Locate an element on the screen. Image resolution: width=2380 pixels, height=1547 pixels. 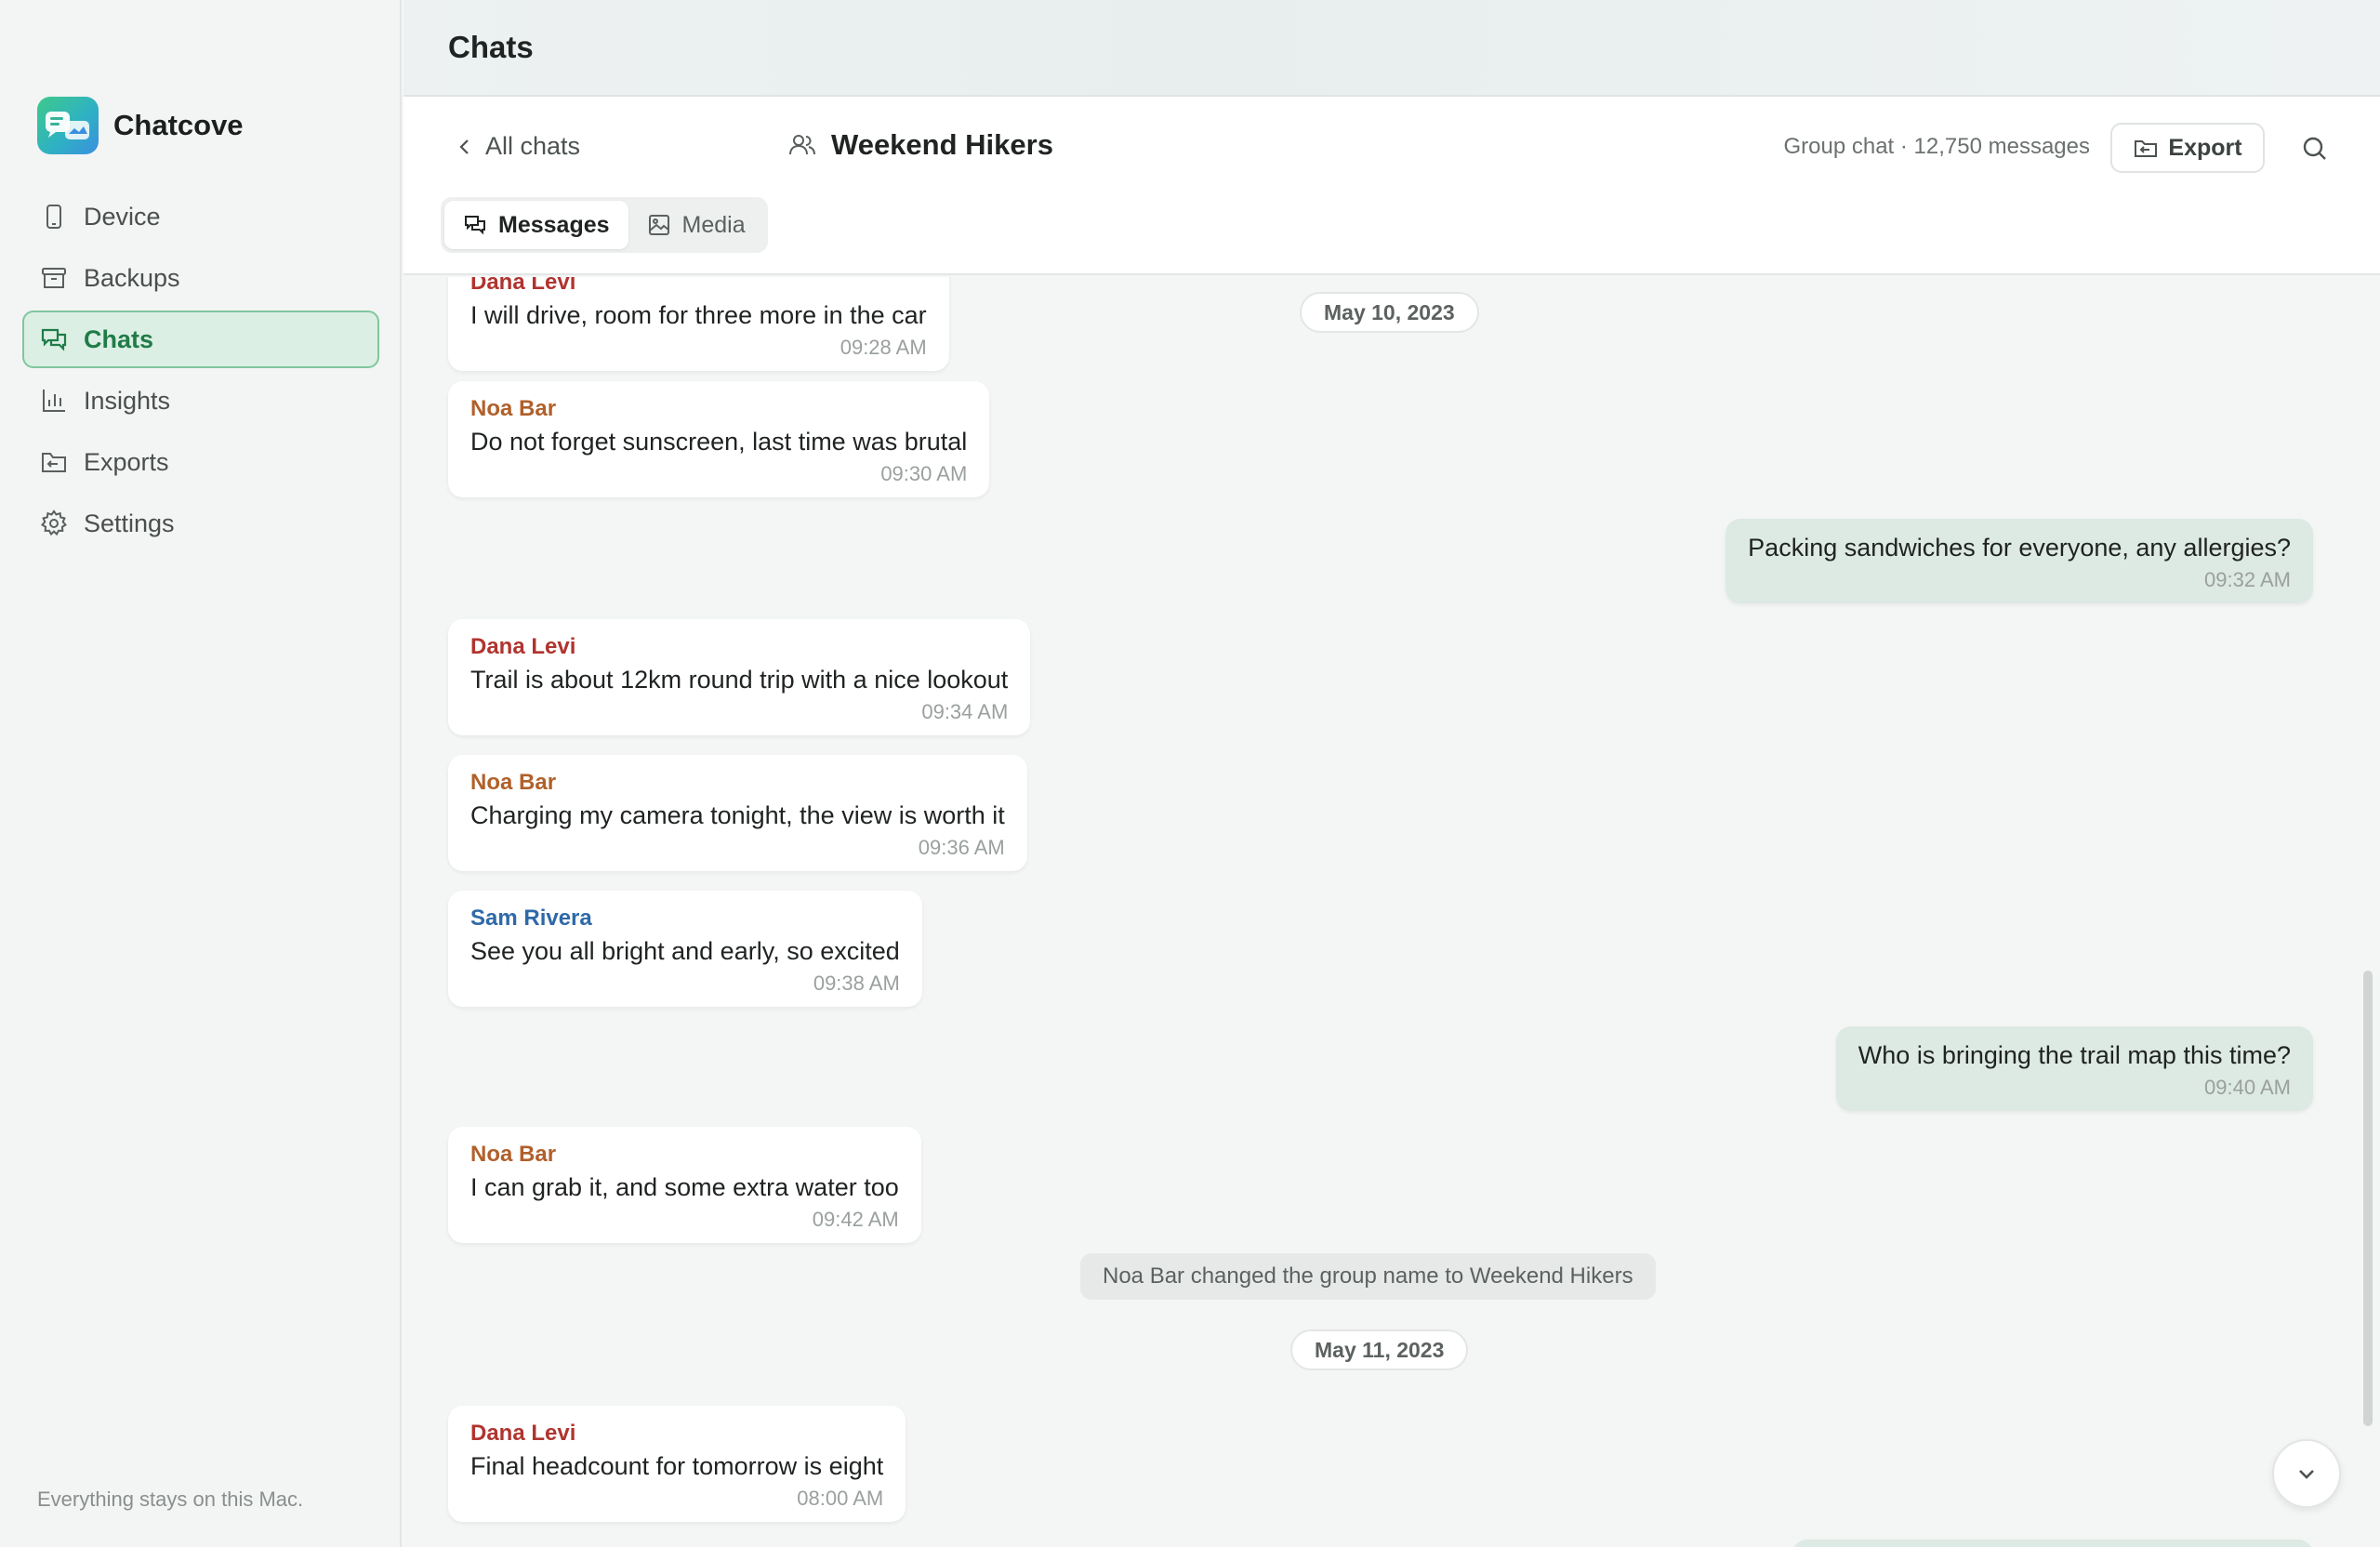
search-icon is located at coordinates (2314, 148).